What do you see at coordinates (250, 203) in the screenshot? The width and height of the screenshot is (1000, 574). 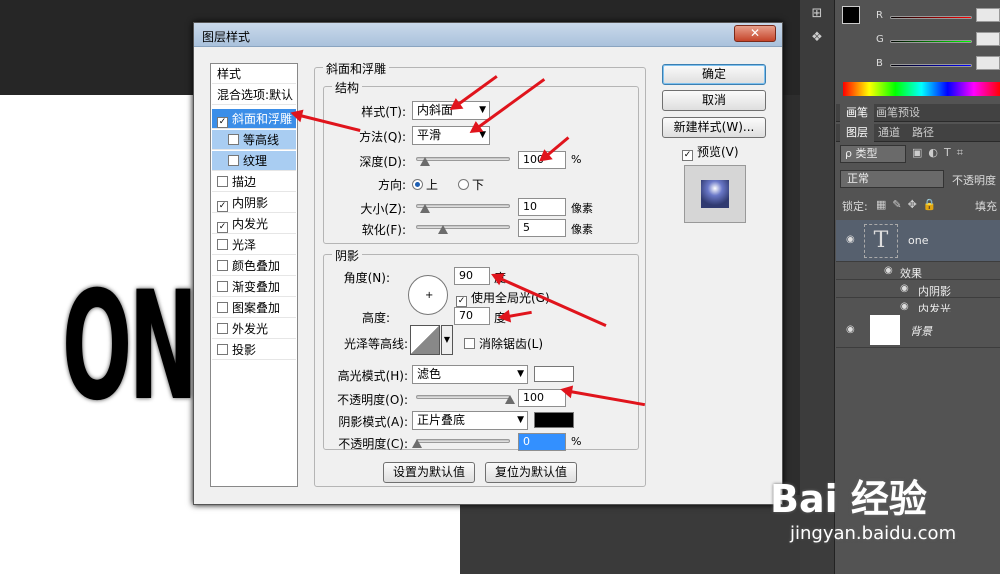 I see `style-item-label: 内阴影` at bounding box center [250, 203].